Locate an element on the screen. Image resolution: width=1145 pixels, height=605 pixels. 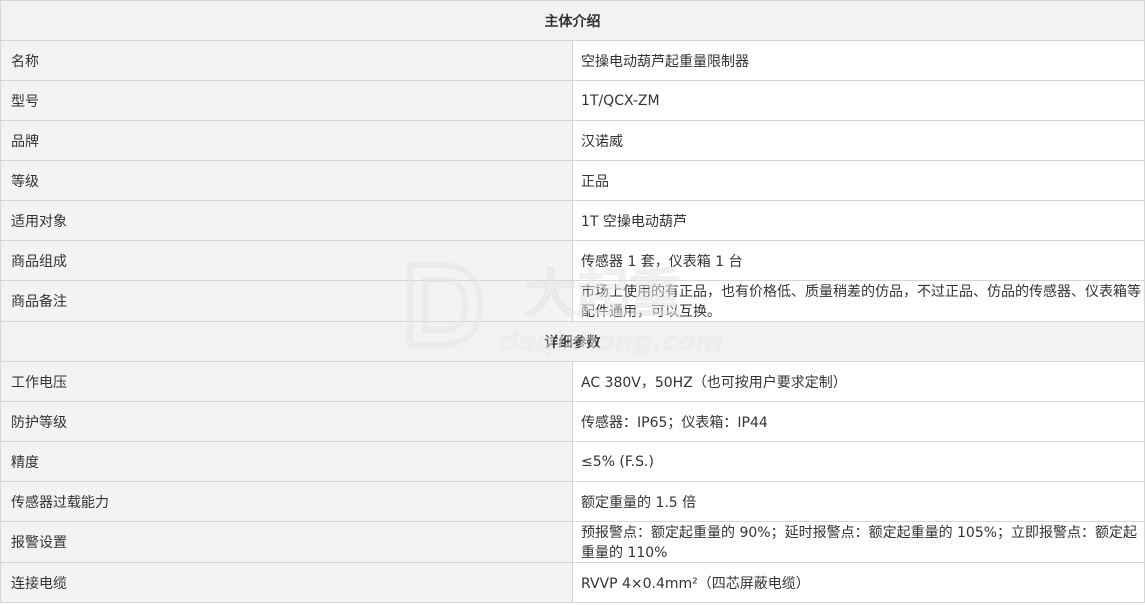
table-row: 等级 正品 is located at coordinates (572, 180).